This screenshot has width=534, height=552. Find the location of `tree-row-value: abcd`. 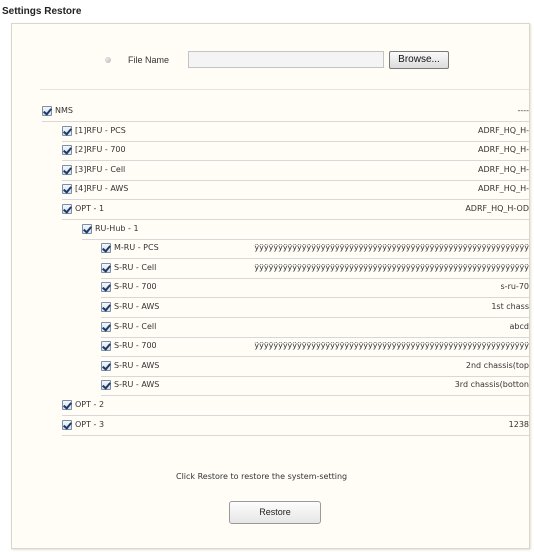

tree-row-value: abcd is located at coordinates (519, 326).